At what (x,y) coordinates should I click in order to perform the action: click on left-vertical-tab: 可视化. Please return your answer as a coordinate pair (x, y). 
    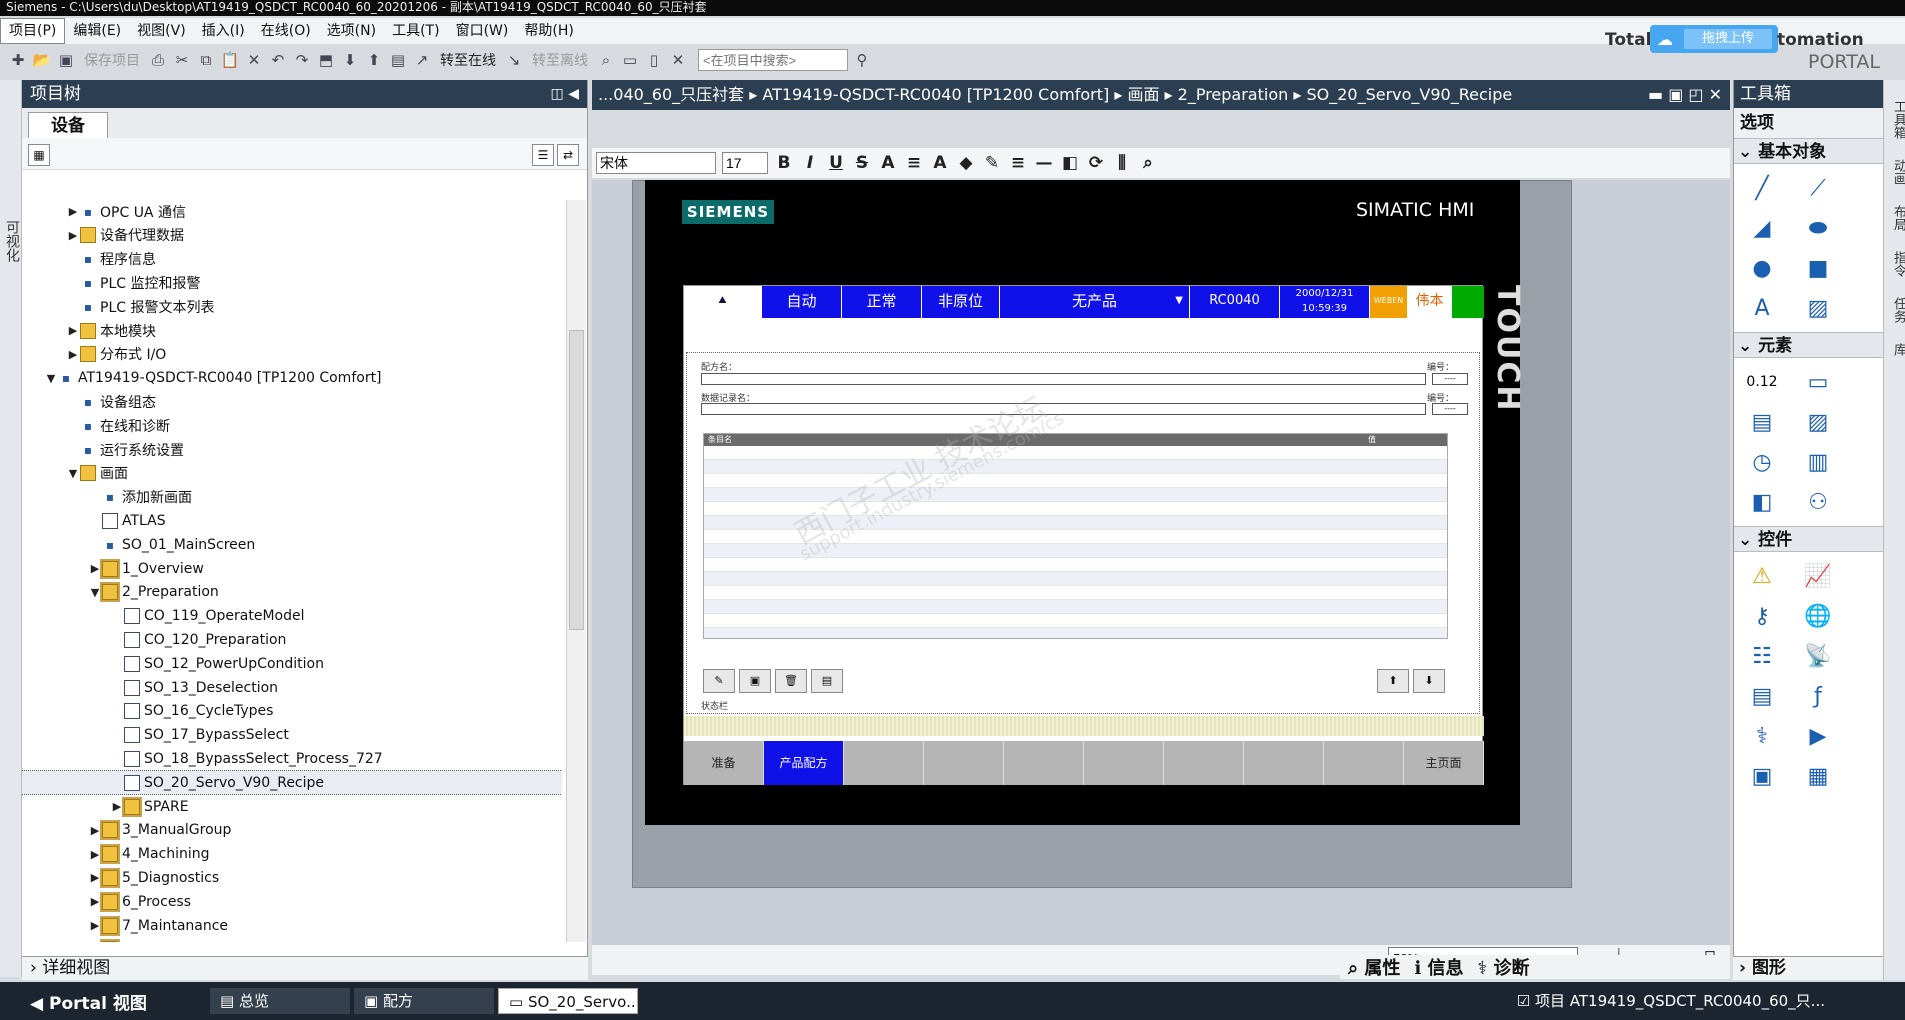
    Looking at the image, I should click on (11, 528).